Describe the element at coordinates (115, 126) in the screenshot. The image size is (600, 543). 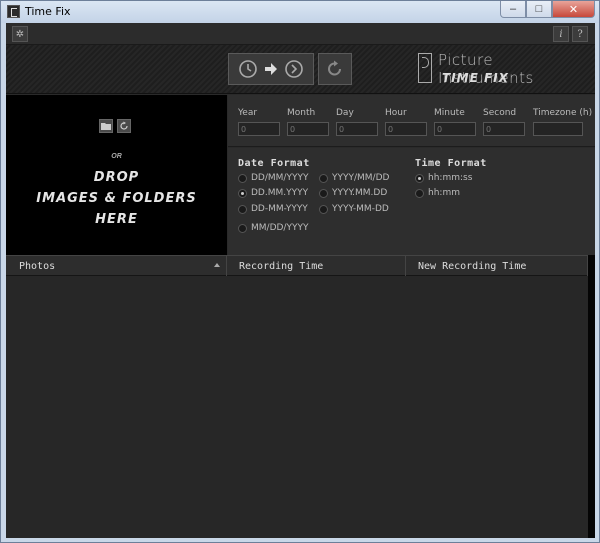
I see `drop-zone-actions` at that location.